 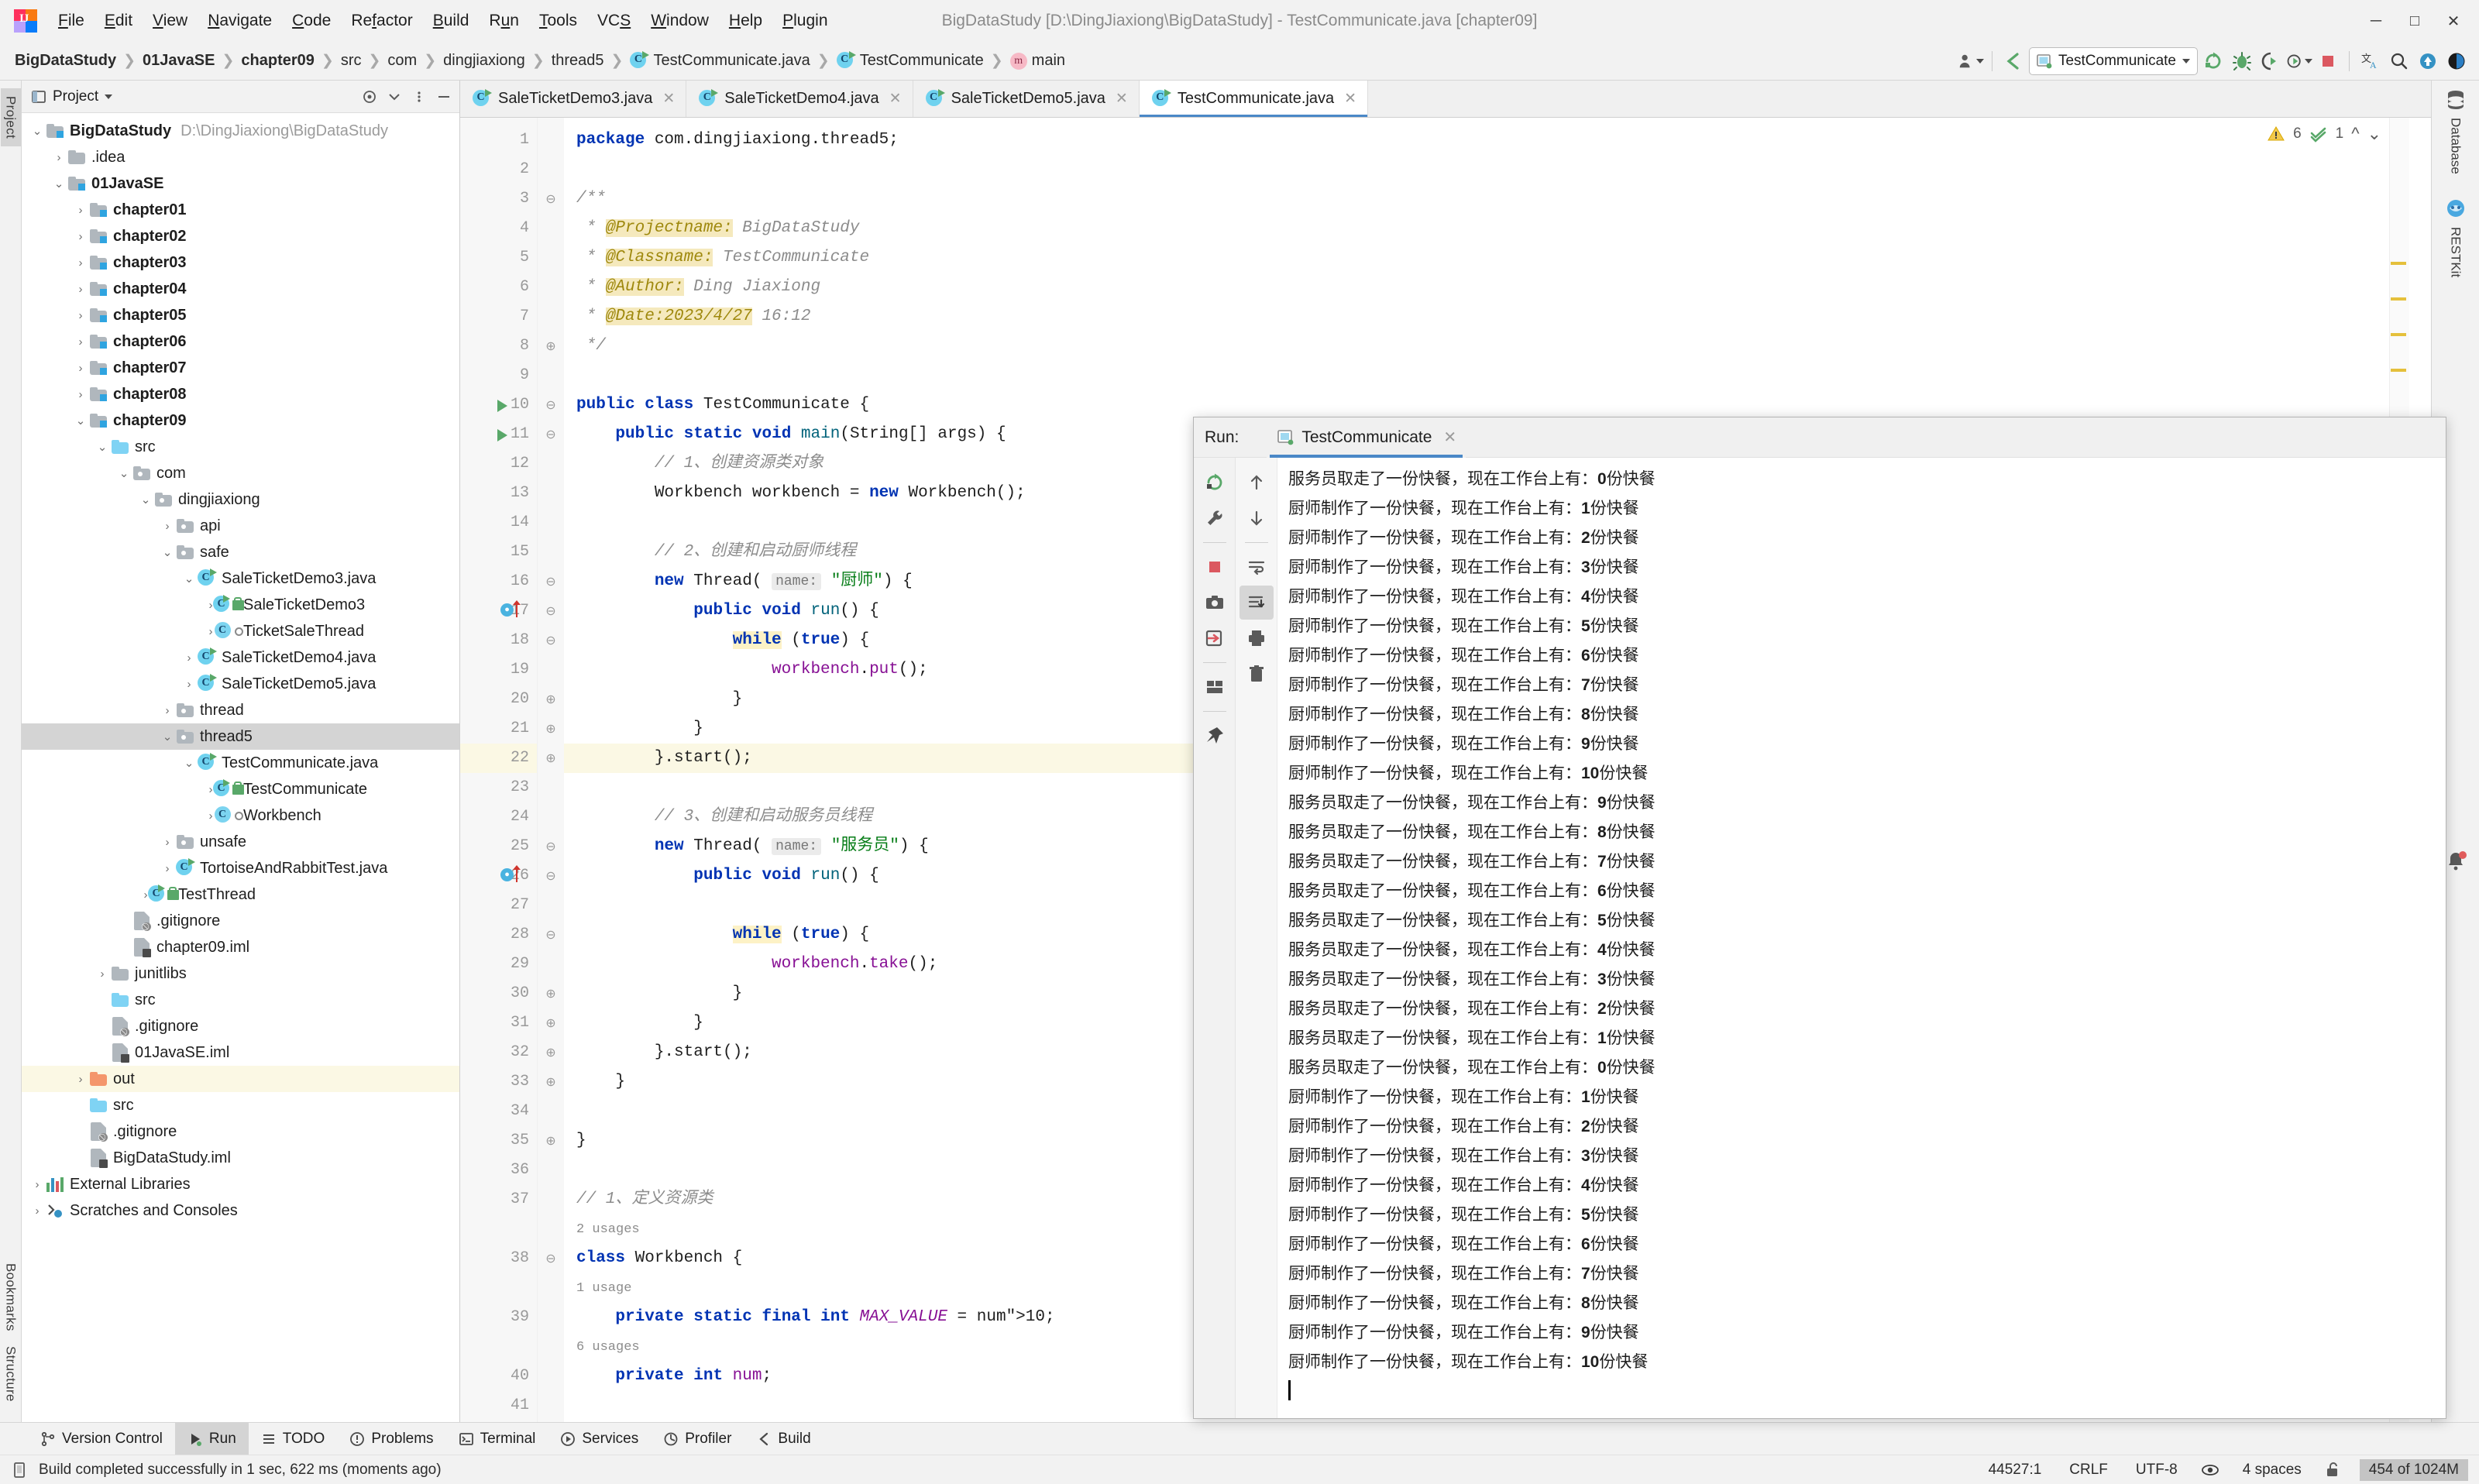 I want to click on ide-theme-icon, so click(x=2456, y=61).